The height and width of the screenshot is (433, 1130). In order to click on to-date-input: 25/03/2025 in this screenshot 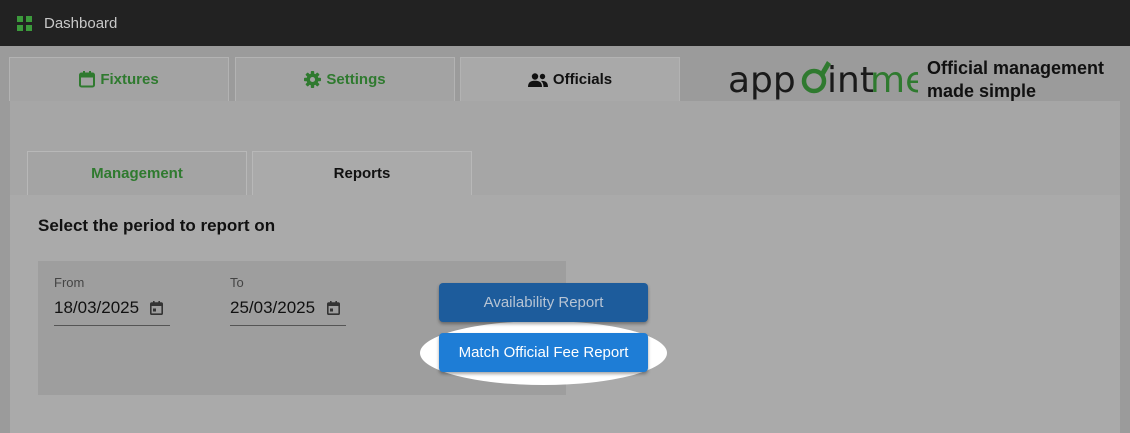, I will do `click(272, 308)`.